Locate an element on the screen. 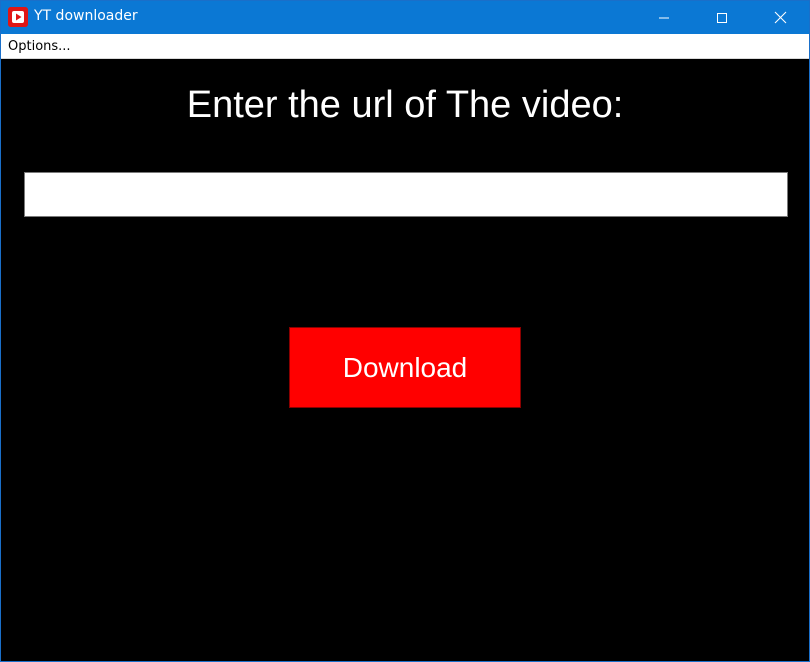 This screenshot has height=662, width=810. page-title: Enter the url of The video: is located at coordinates (405, 105).